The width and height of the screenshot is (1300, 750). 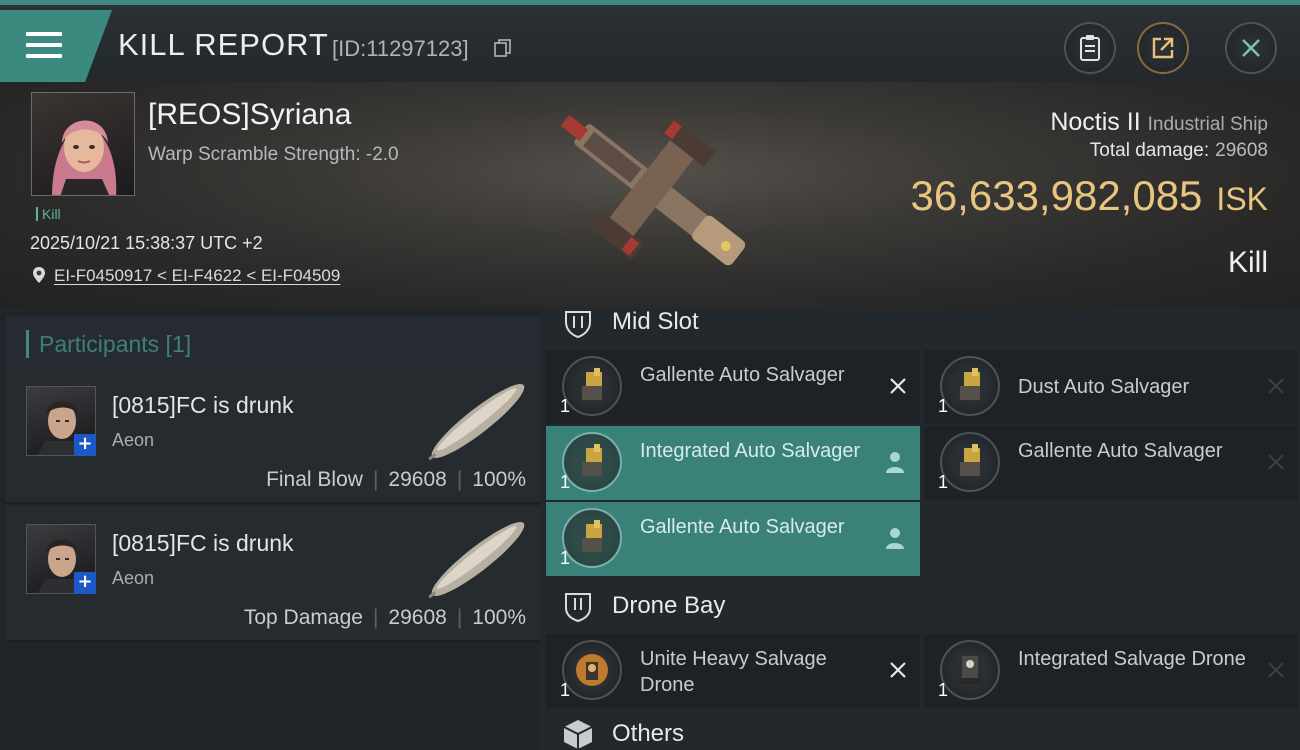 I want to click on fitting-item: 1 Integrated Salvage Drone, so click(x=1111, y=671).